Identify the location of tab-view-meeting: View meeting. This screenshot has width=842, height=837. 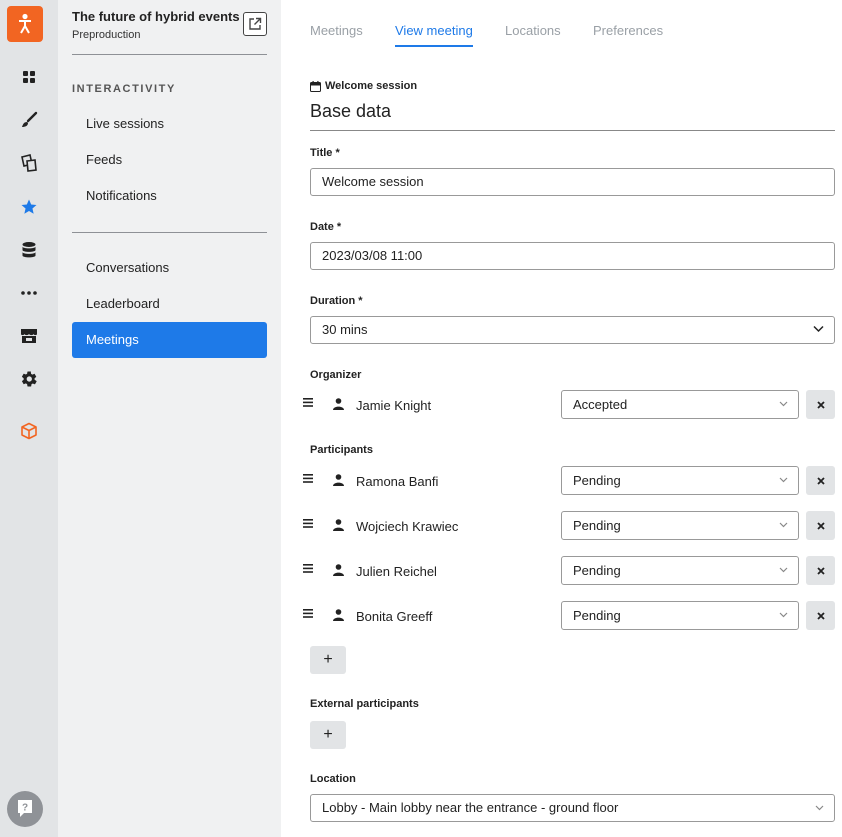
(434, 35).